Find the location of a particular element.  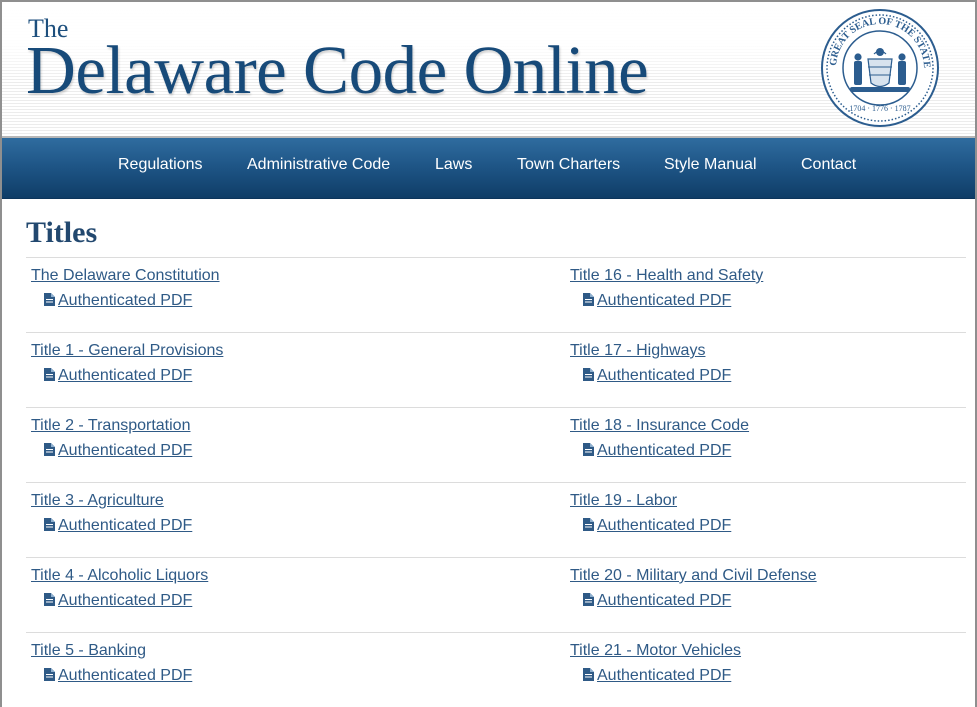

nav-item-laws: Laws is located at coordinates (453, 165).